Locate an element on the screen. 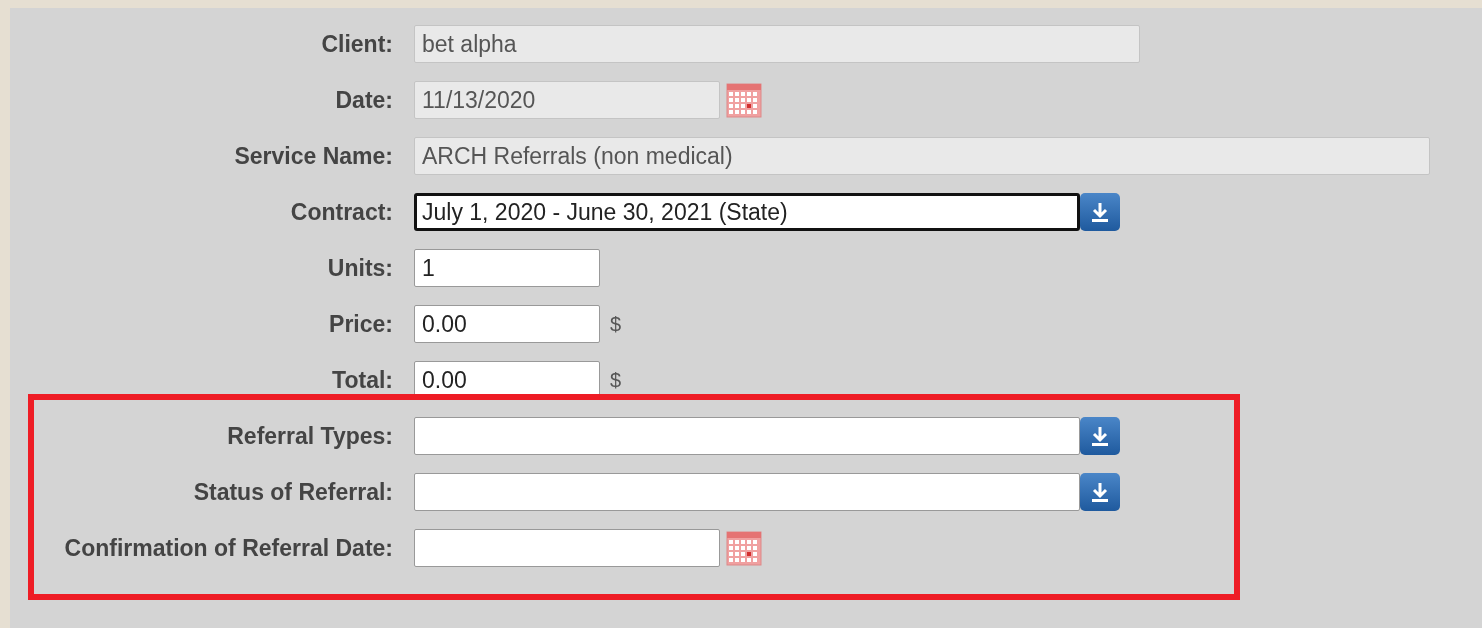 This screenshot has height=628, width=1482. field-label: Status of Referral: is located at coordinates (293, 492).